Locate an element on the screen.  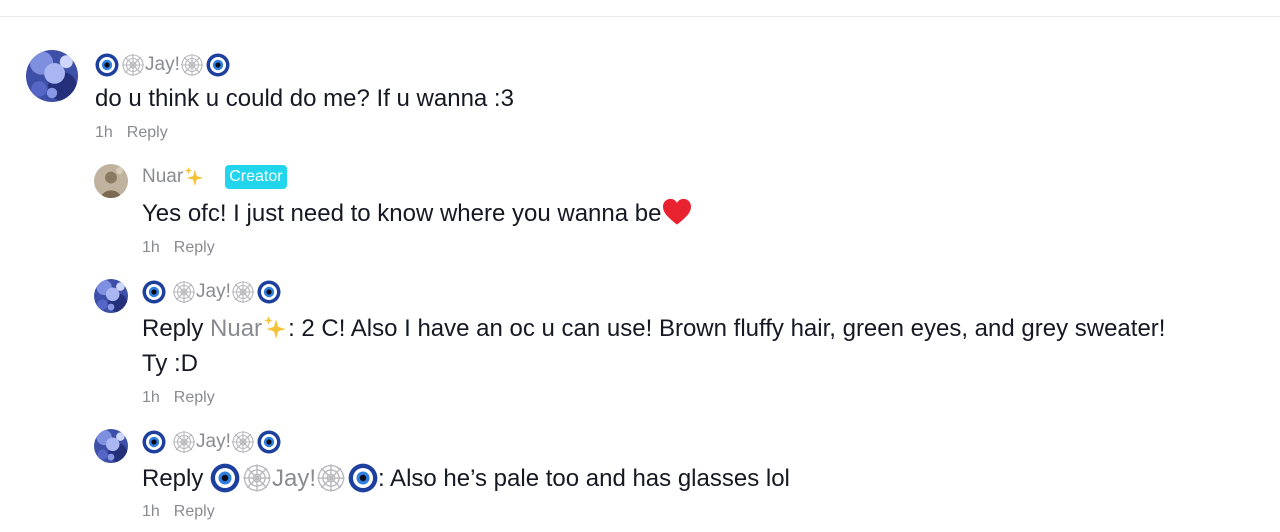
red-heart-icon is located at coordinates (677, 212).